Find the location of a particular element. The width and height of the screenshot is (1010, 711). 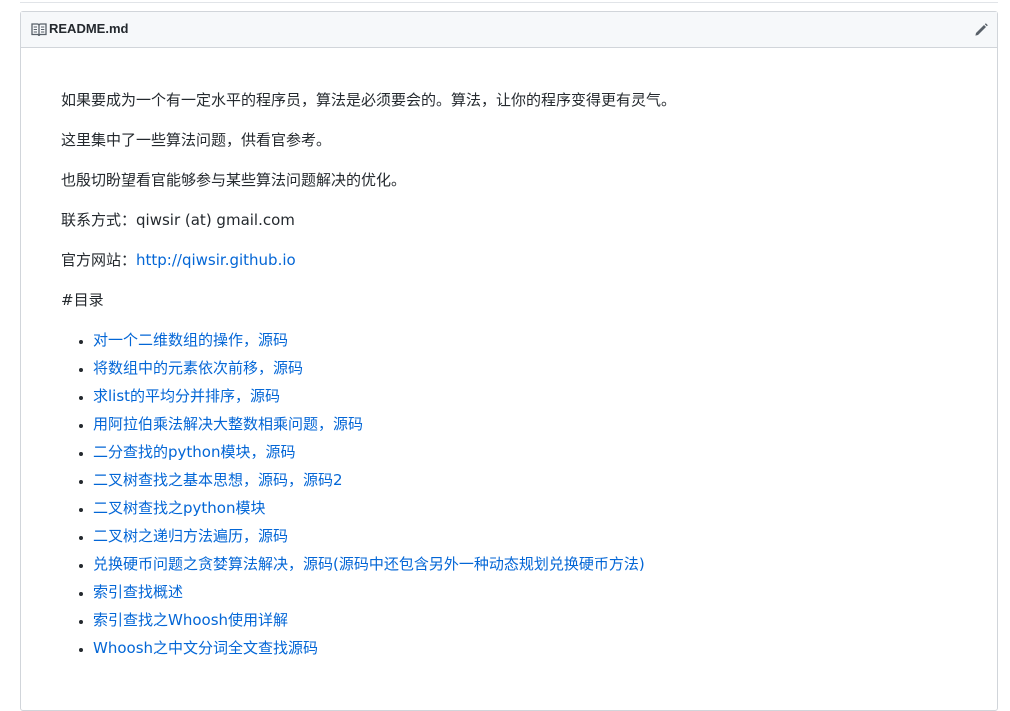

website-line: 官方网站：http://qiwsir.github.io is located at coordinates (509, 260).